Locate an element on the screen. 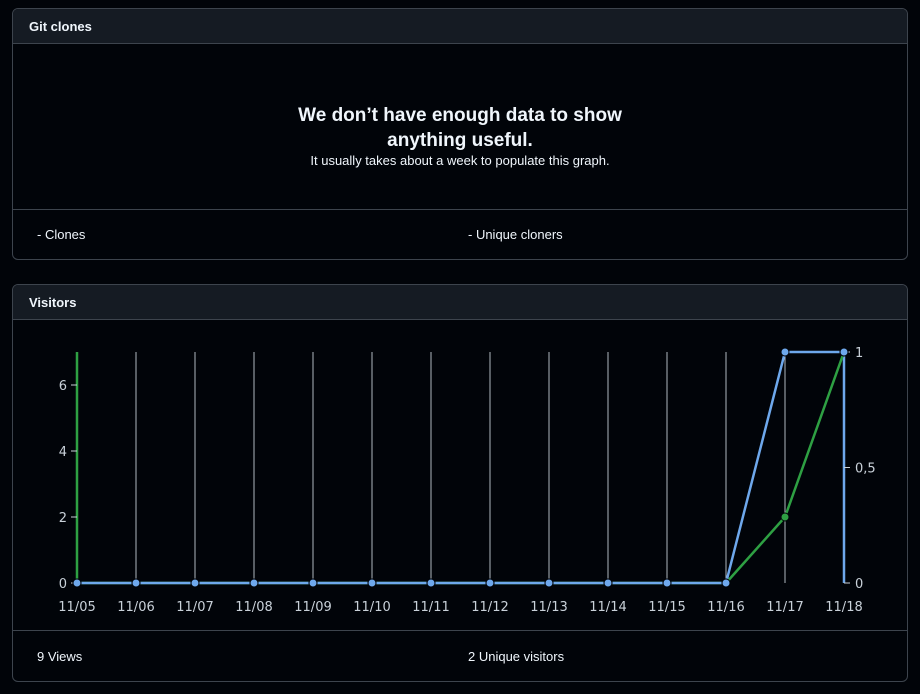  x-tick-label: 11/18 is located at coordinates (843, 607).